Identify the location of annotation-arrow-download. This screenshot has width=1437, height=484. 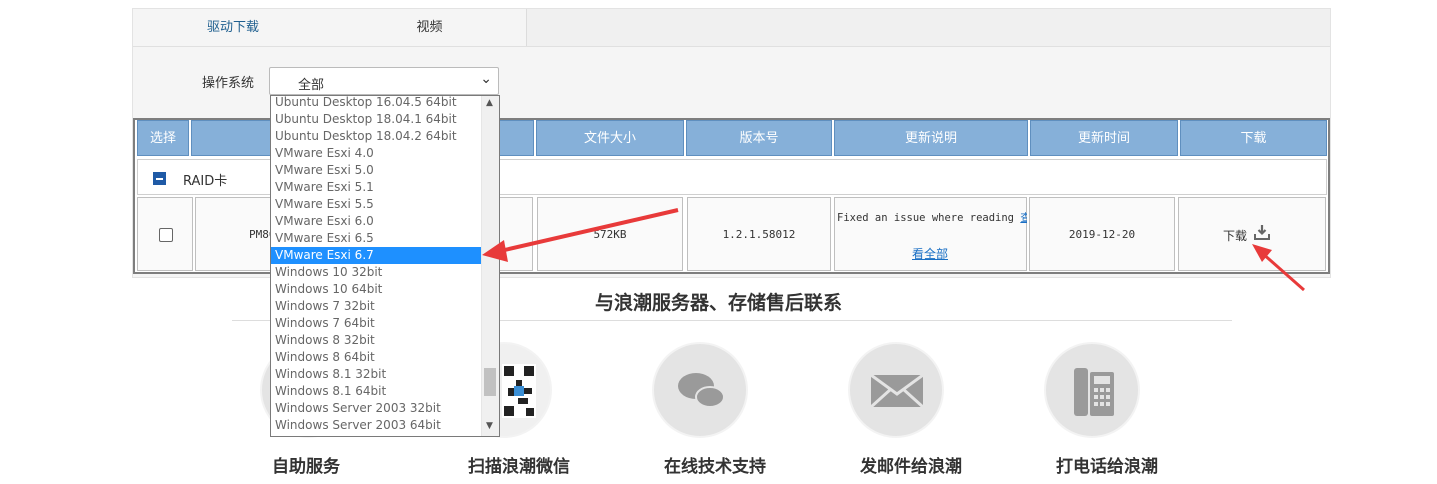
(1278, 268).